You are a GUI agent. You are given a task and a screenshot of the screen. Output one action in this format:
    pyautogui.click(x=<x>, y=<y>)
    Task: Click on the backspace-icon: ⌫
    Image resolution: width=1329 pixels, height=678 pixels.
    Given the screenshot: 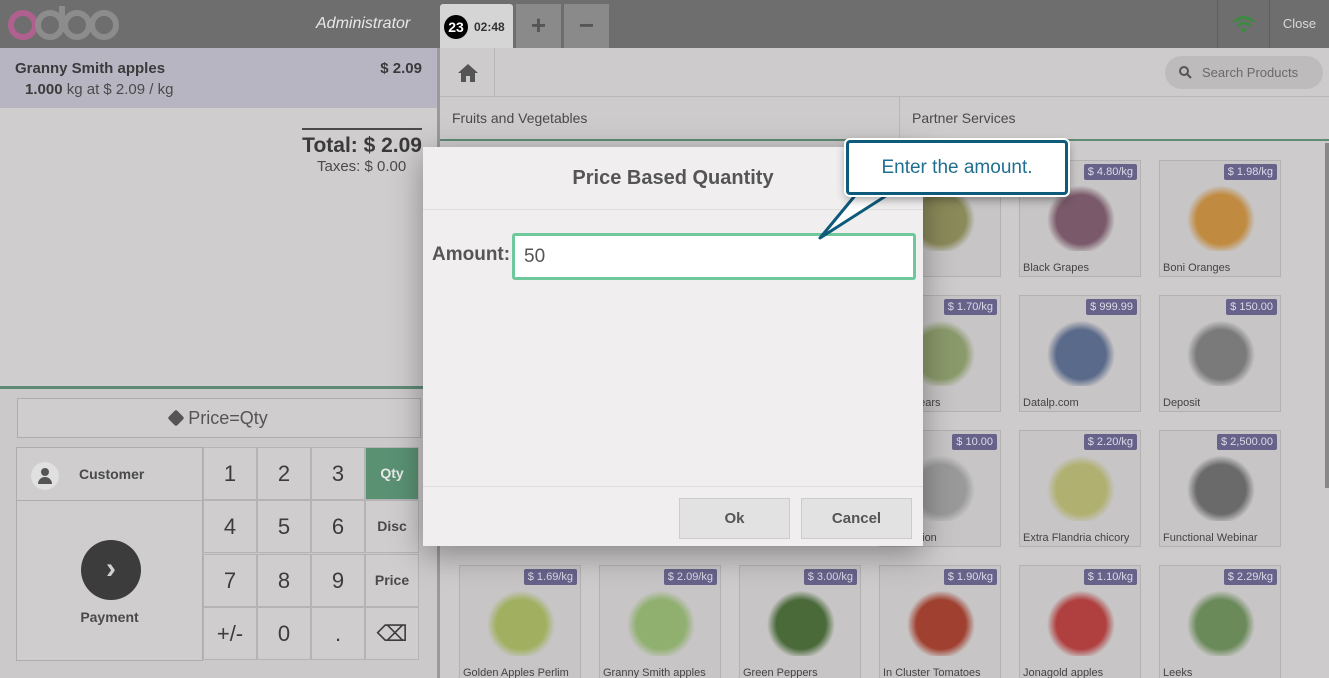 What is the action you would take?
    pyautogui.click(x=392, y=633)
    